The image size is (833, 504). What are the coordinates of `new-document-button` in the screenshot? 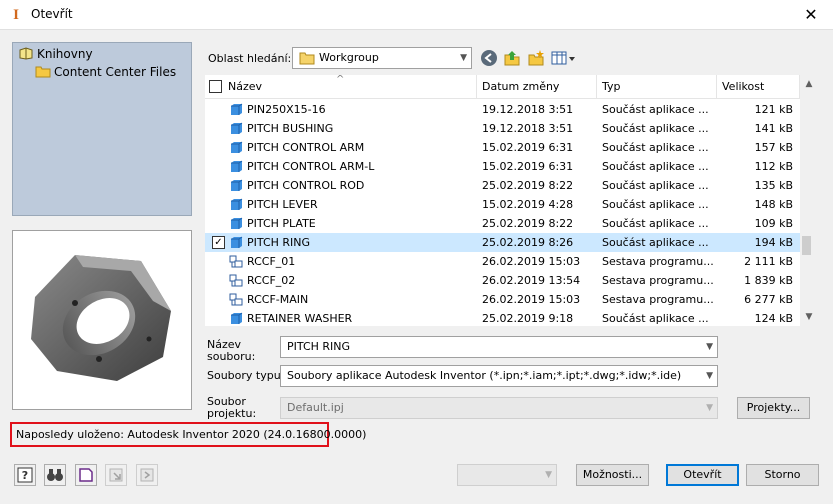 It's located at (86, 475).